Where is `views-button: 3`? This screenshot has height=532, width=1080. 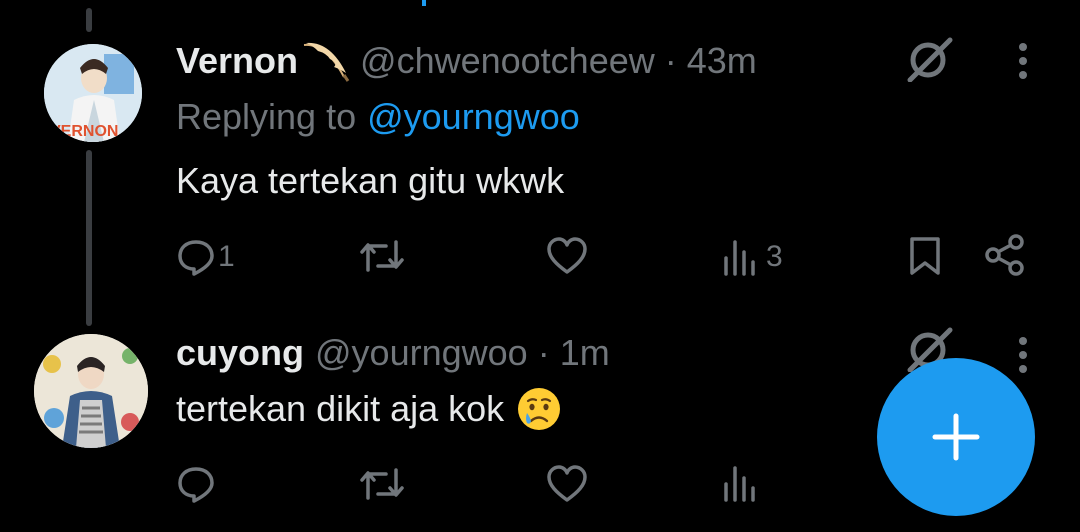
views-button: 3 is located at coordinates (752, 257).